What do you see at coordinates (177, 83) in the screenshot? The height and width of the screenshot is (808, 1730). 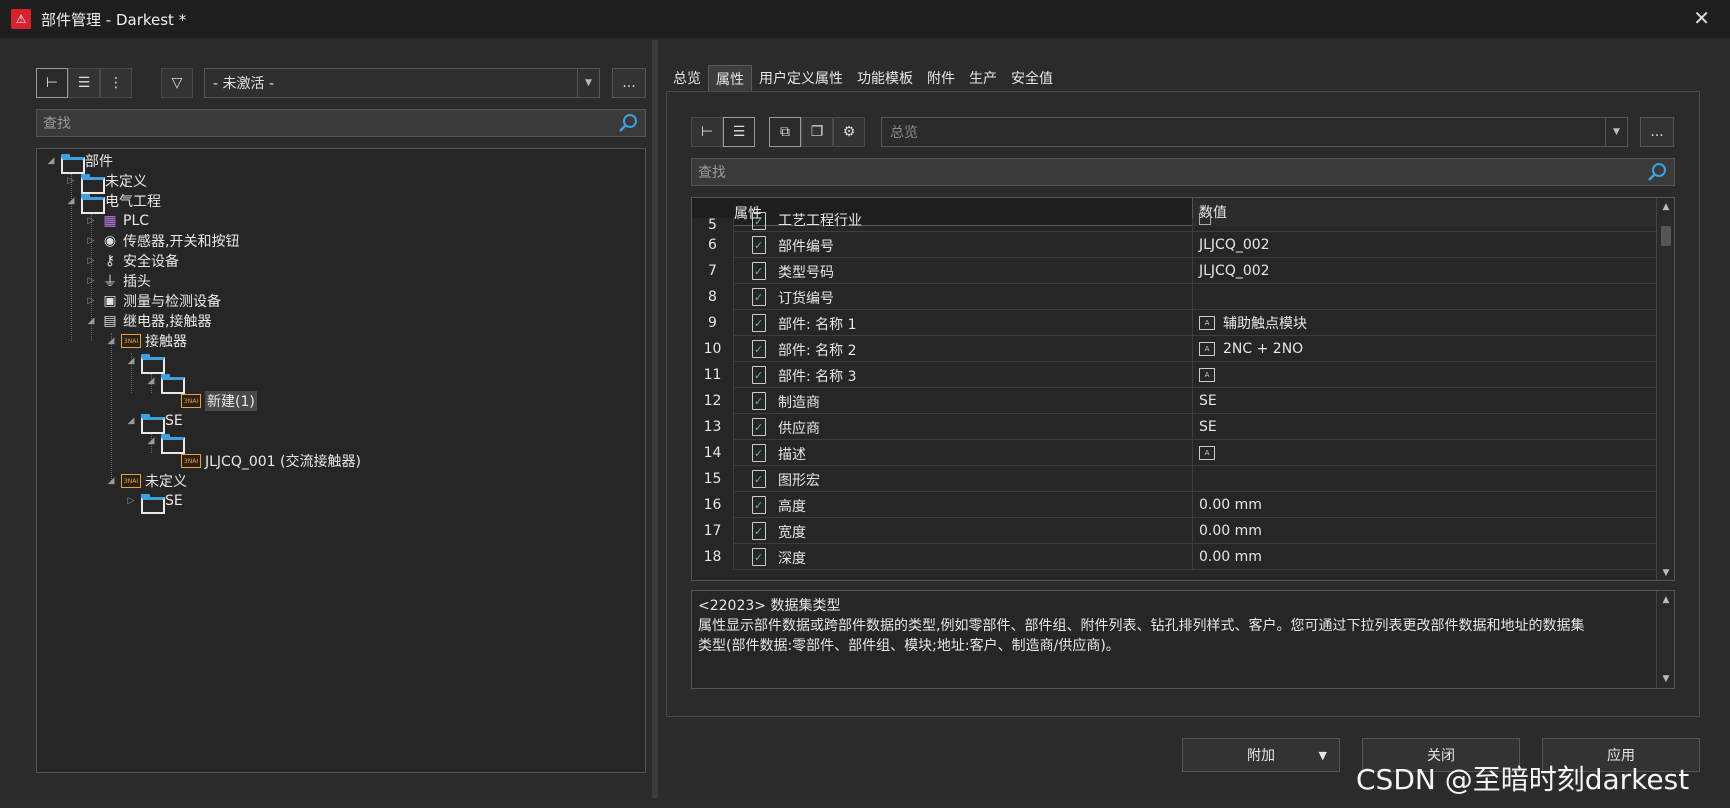 I see `filter-icon: ▽` at bounding box center [177, 83].